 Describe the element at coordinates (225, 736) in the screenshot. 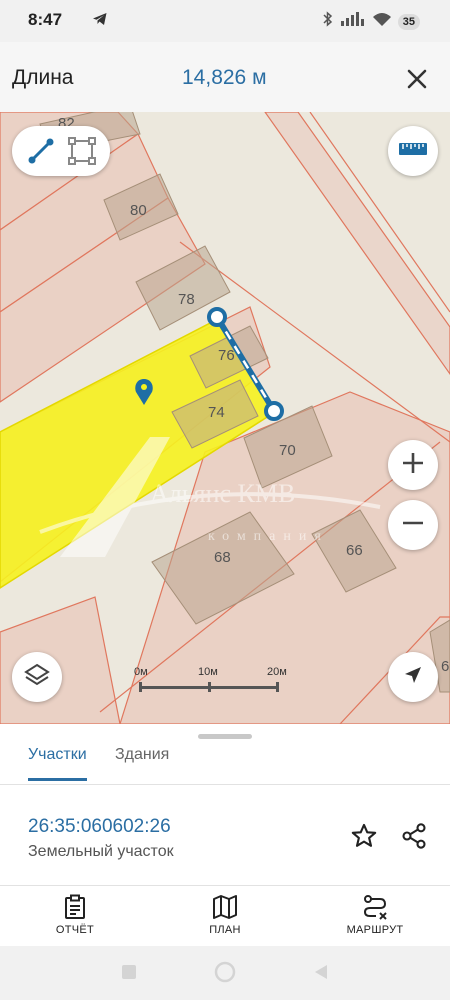

I see `sheet-drag-handle` at that location.